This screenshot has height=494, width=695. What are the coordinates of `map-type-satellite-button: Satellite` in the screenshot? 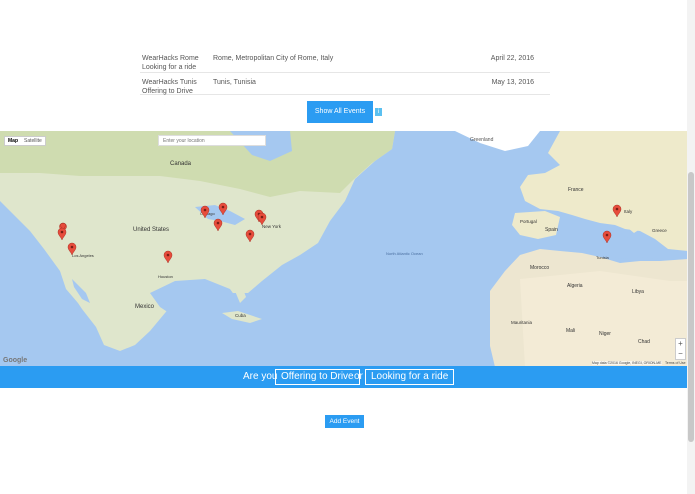 It's located at (33, 141).